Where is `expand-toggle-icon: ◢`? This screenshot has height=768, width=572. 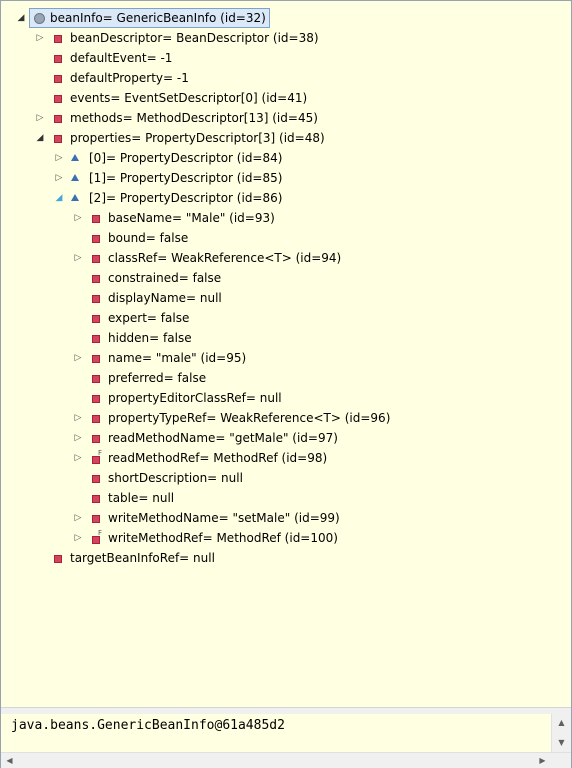 expand-toggle-icon: ◢ is located at coordinates (21, 18).